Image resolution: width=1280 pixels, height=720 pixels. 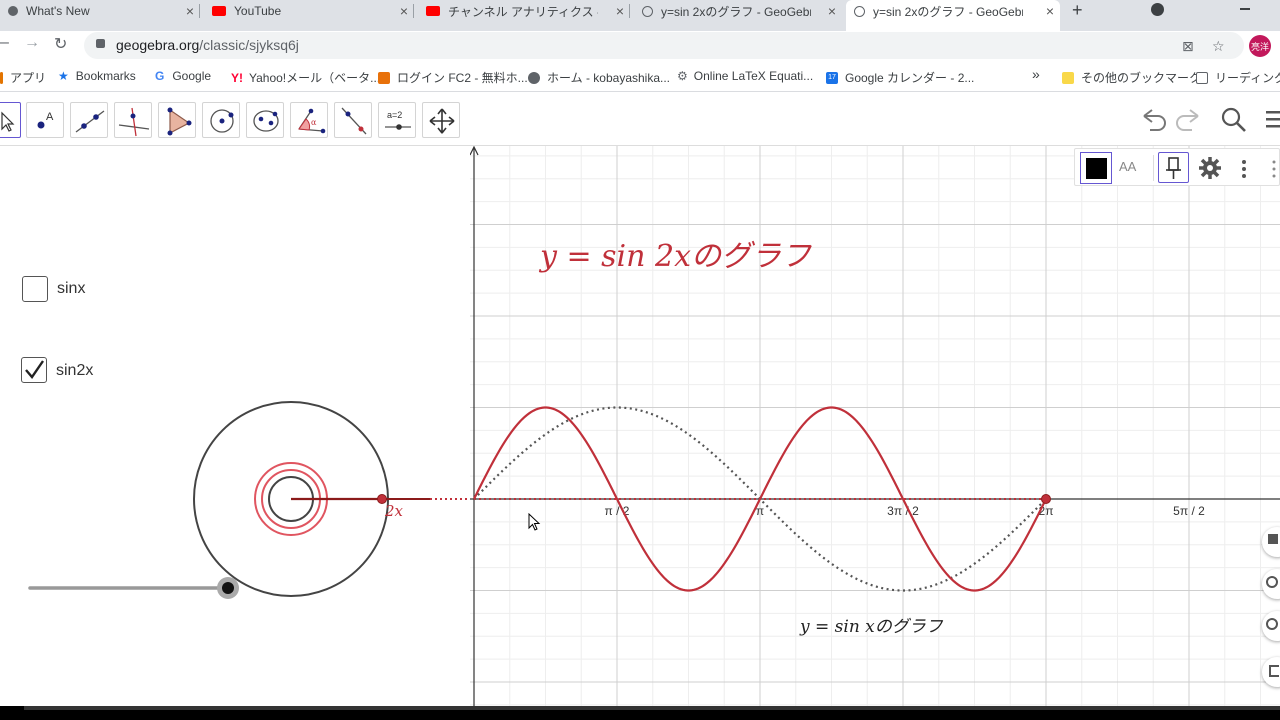 What do you see at coordinates (1202, 77) in the screenshot?
I see `reading-list-icon` at bounding box center [1202, 77].